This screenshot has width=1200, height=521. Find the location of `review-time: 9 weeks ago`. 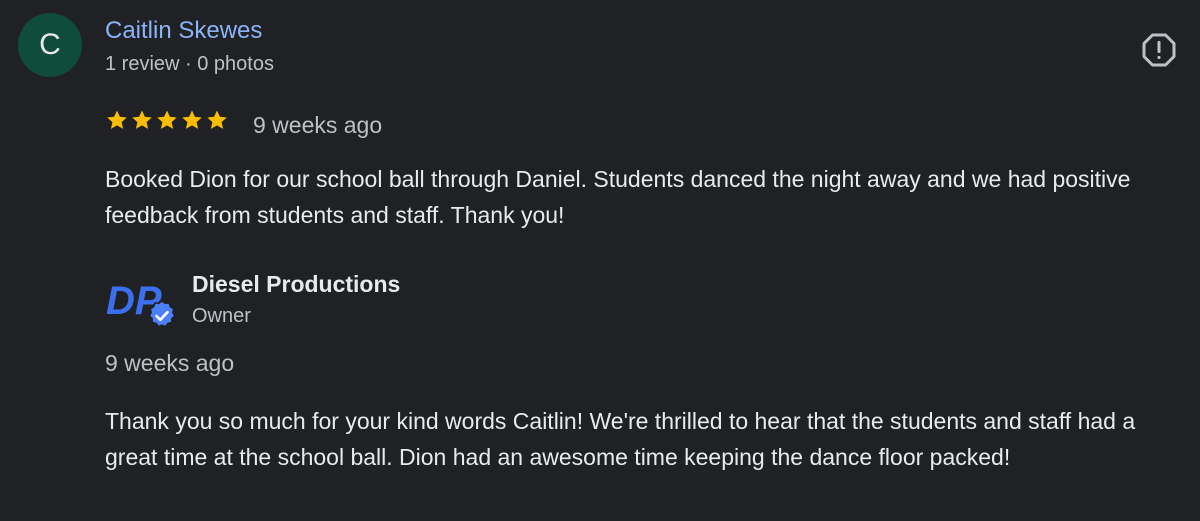

review-time: 9 weeks ago is located at coordinates (318, 125).